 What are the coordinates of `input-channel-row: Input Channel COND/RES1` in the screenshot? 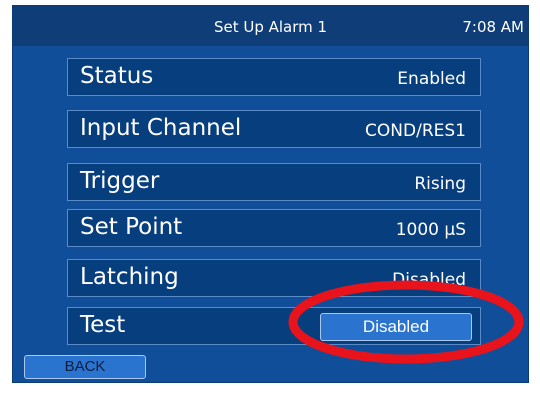 It's located at (274, 129).